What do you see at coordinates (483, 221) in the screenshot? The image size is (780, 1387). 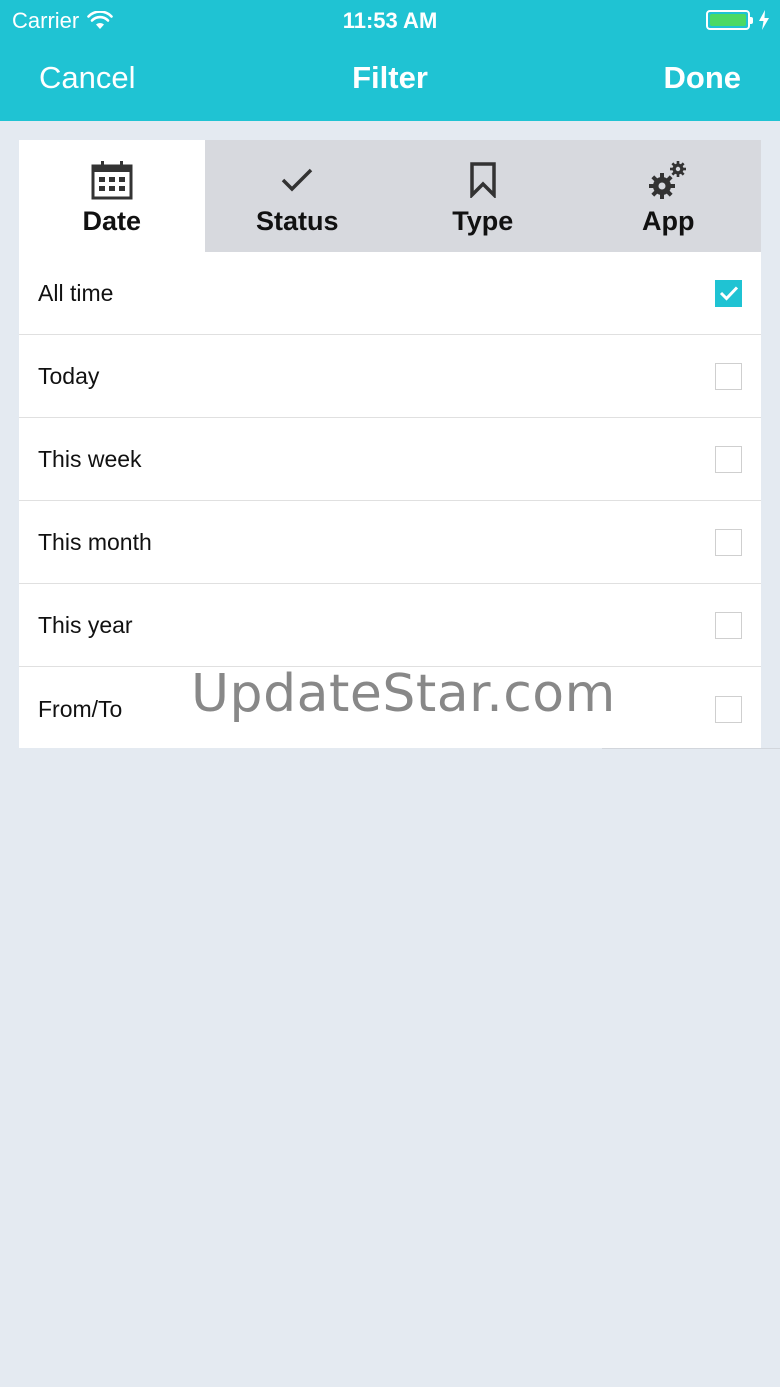 I see `tab-type-label: Type` at bounding box center [483, 221].